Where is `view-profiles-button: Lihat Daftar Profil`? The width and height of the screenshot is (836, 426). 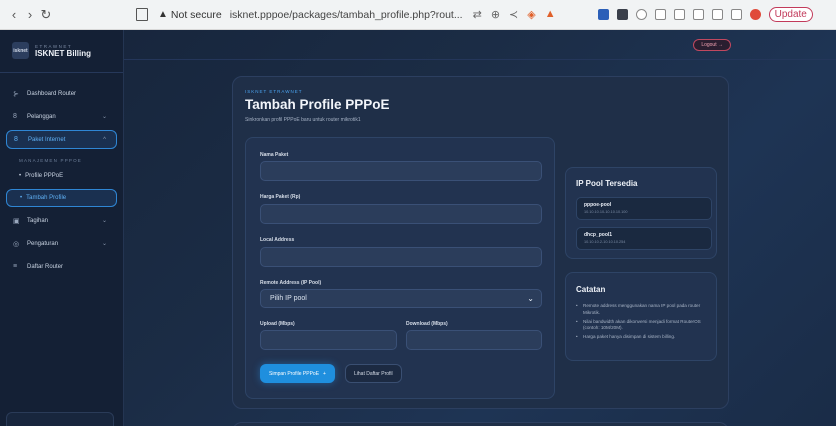 view-profiles-button: Lihat Daftar Profil is located at coordinates (373, 373).